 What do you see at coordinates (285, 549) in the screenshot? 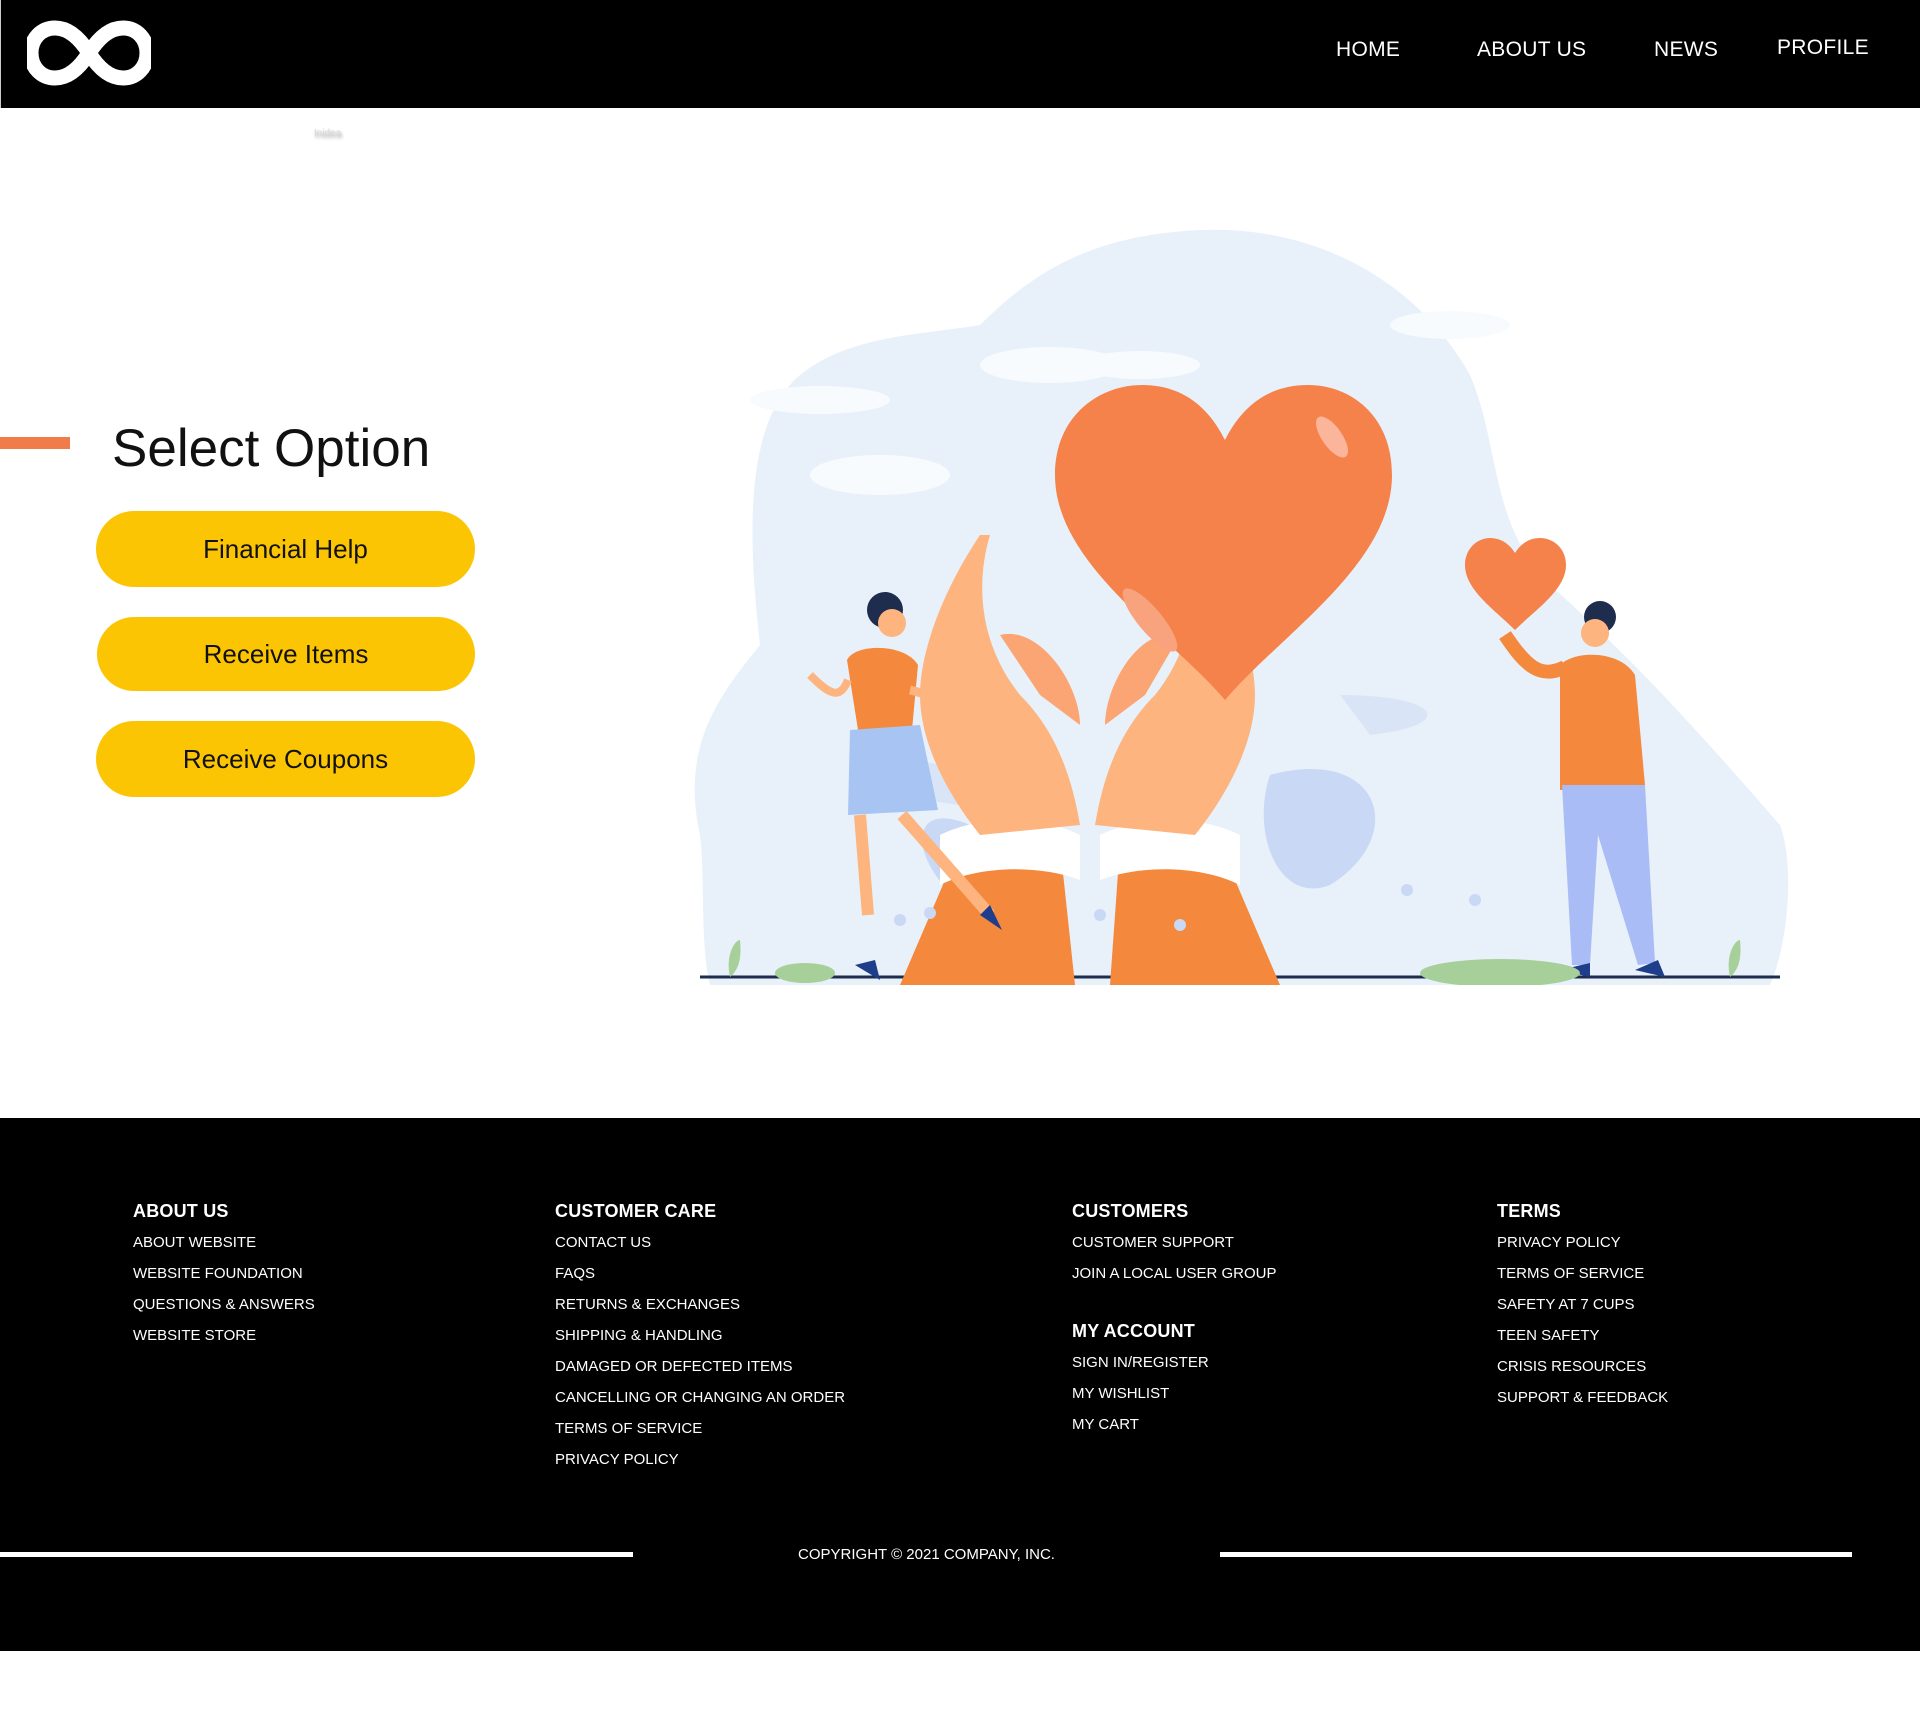
I see `financial-help-button: Financial Help` at bounding box center [285, 549].